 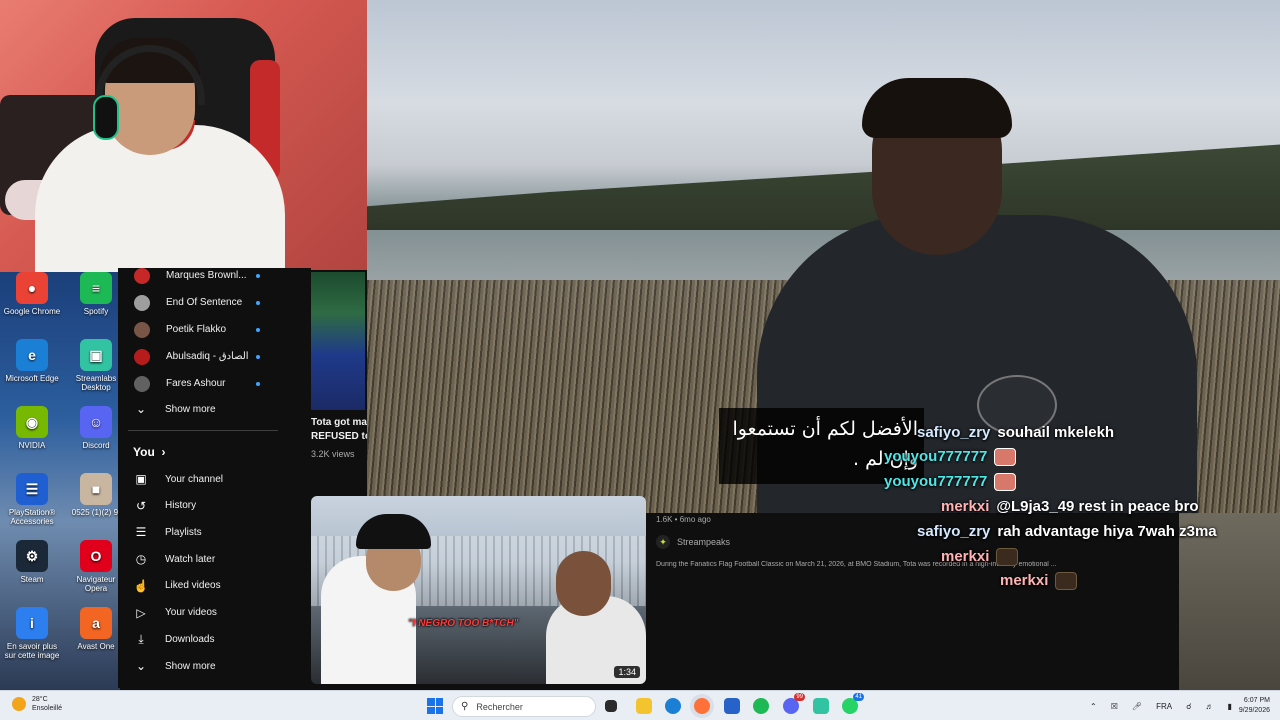 I want to click on subscription-item: Abulsadiq - الصادق, so click(x=214, y=356).